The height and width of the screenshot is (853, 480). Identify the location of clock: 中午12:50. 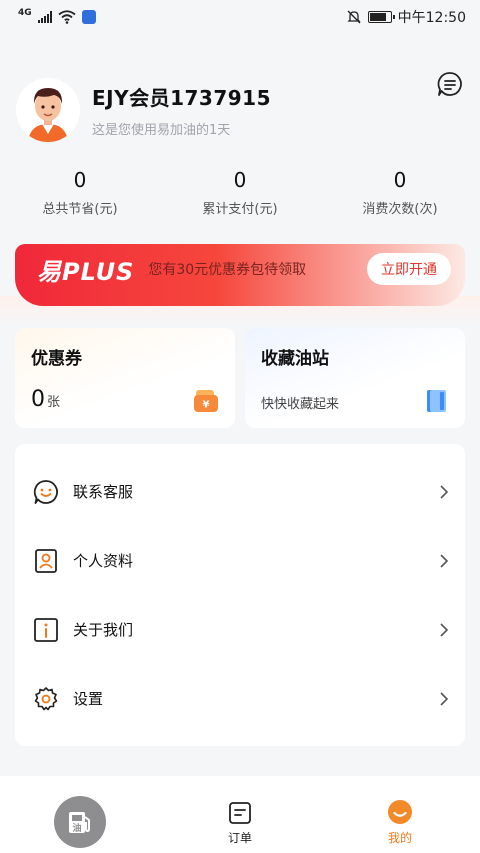
(431, 18).